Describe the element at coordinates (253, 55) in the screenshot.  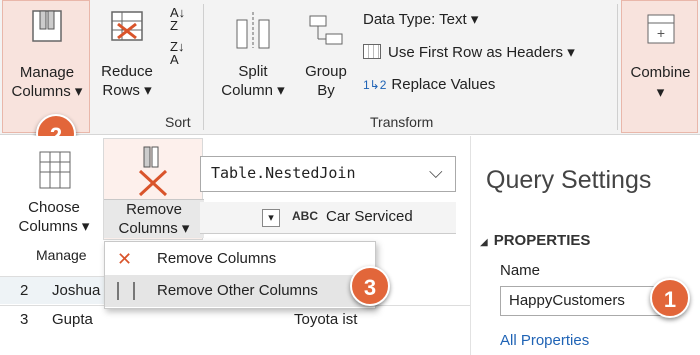
I see `split-column-button: Split Column ▾` at that location.